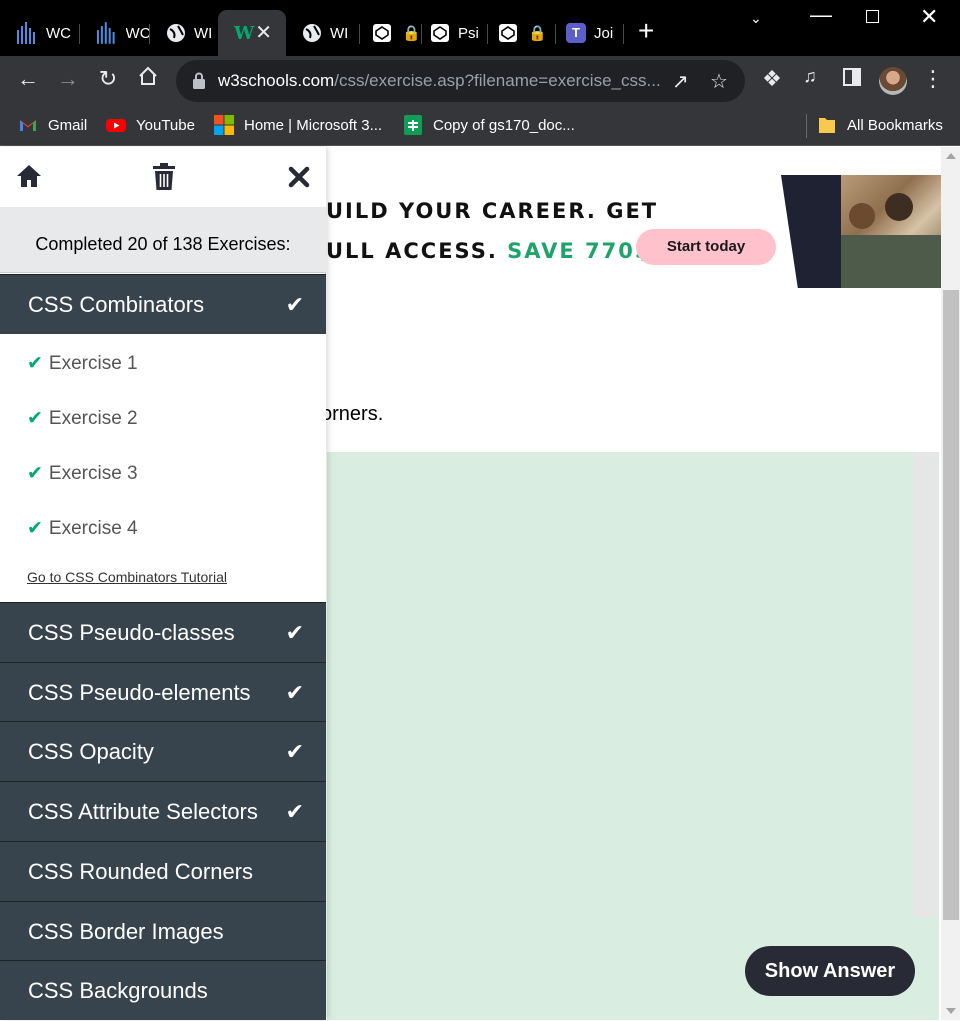  I want to click on bookmark-star-icon: ☆, so click(719, 81).